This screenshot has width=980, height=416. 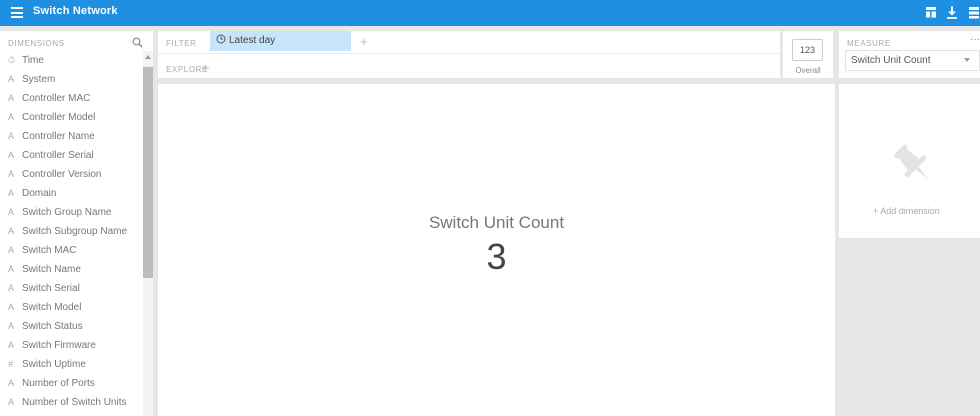 I want to click on dimensions-scrollbar, so click(x=148, y=233).